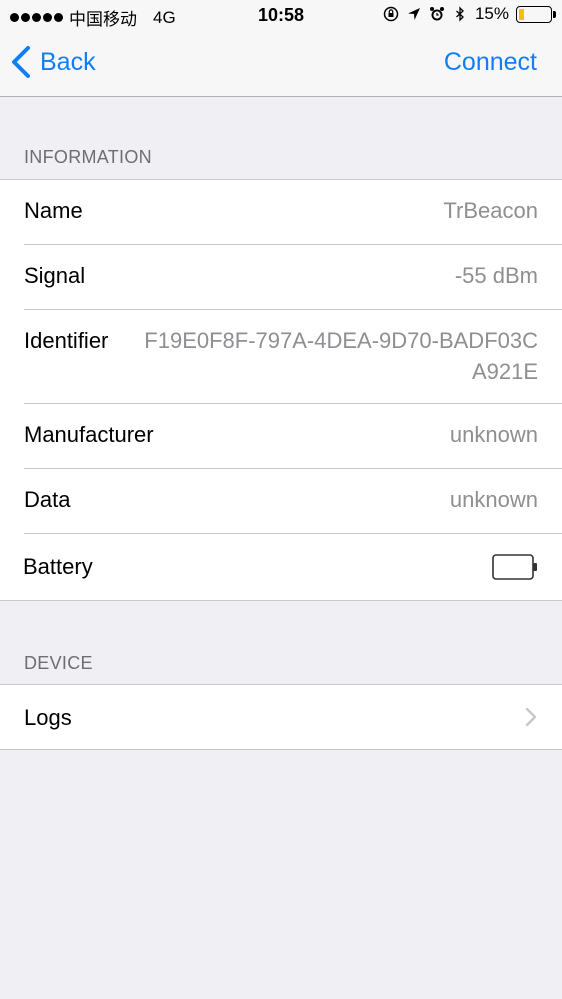 The image size is (562, 999). Describe the element at coordinates (58, 566) in the screenshot. I see `row-label: Battery` at that location.